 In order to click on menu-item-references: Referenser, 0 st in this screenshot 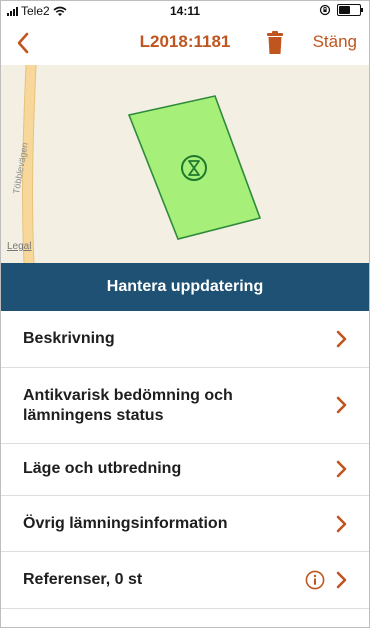, I will do `click(185, 580)`.